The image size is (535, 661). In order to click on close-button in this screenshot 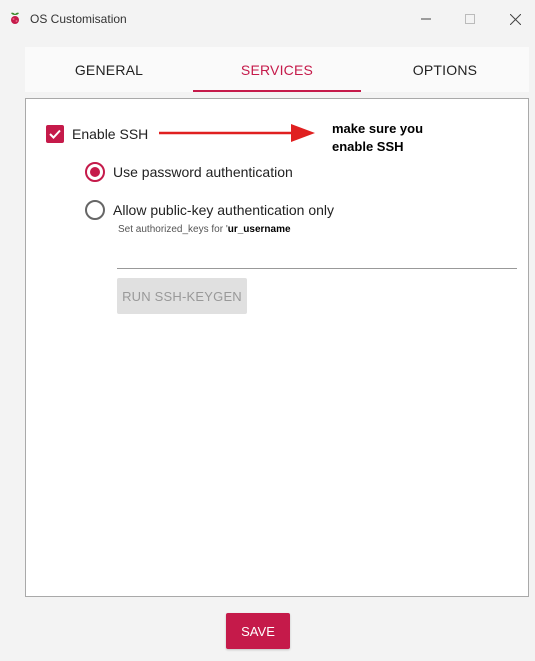, I will do `click(515, 19)`.